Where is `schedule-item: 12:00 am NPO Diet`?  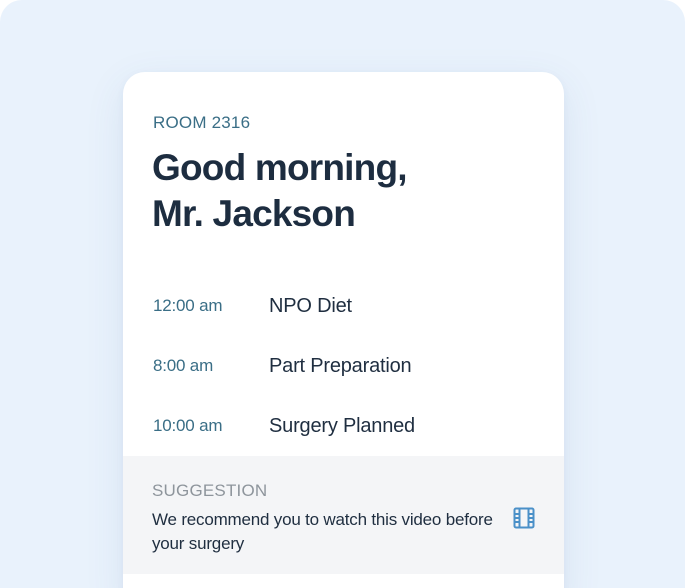 schedule-item: 12:00 am NPO Diet is located at coordinates (348, 306).